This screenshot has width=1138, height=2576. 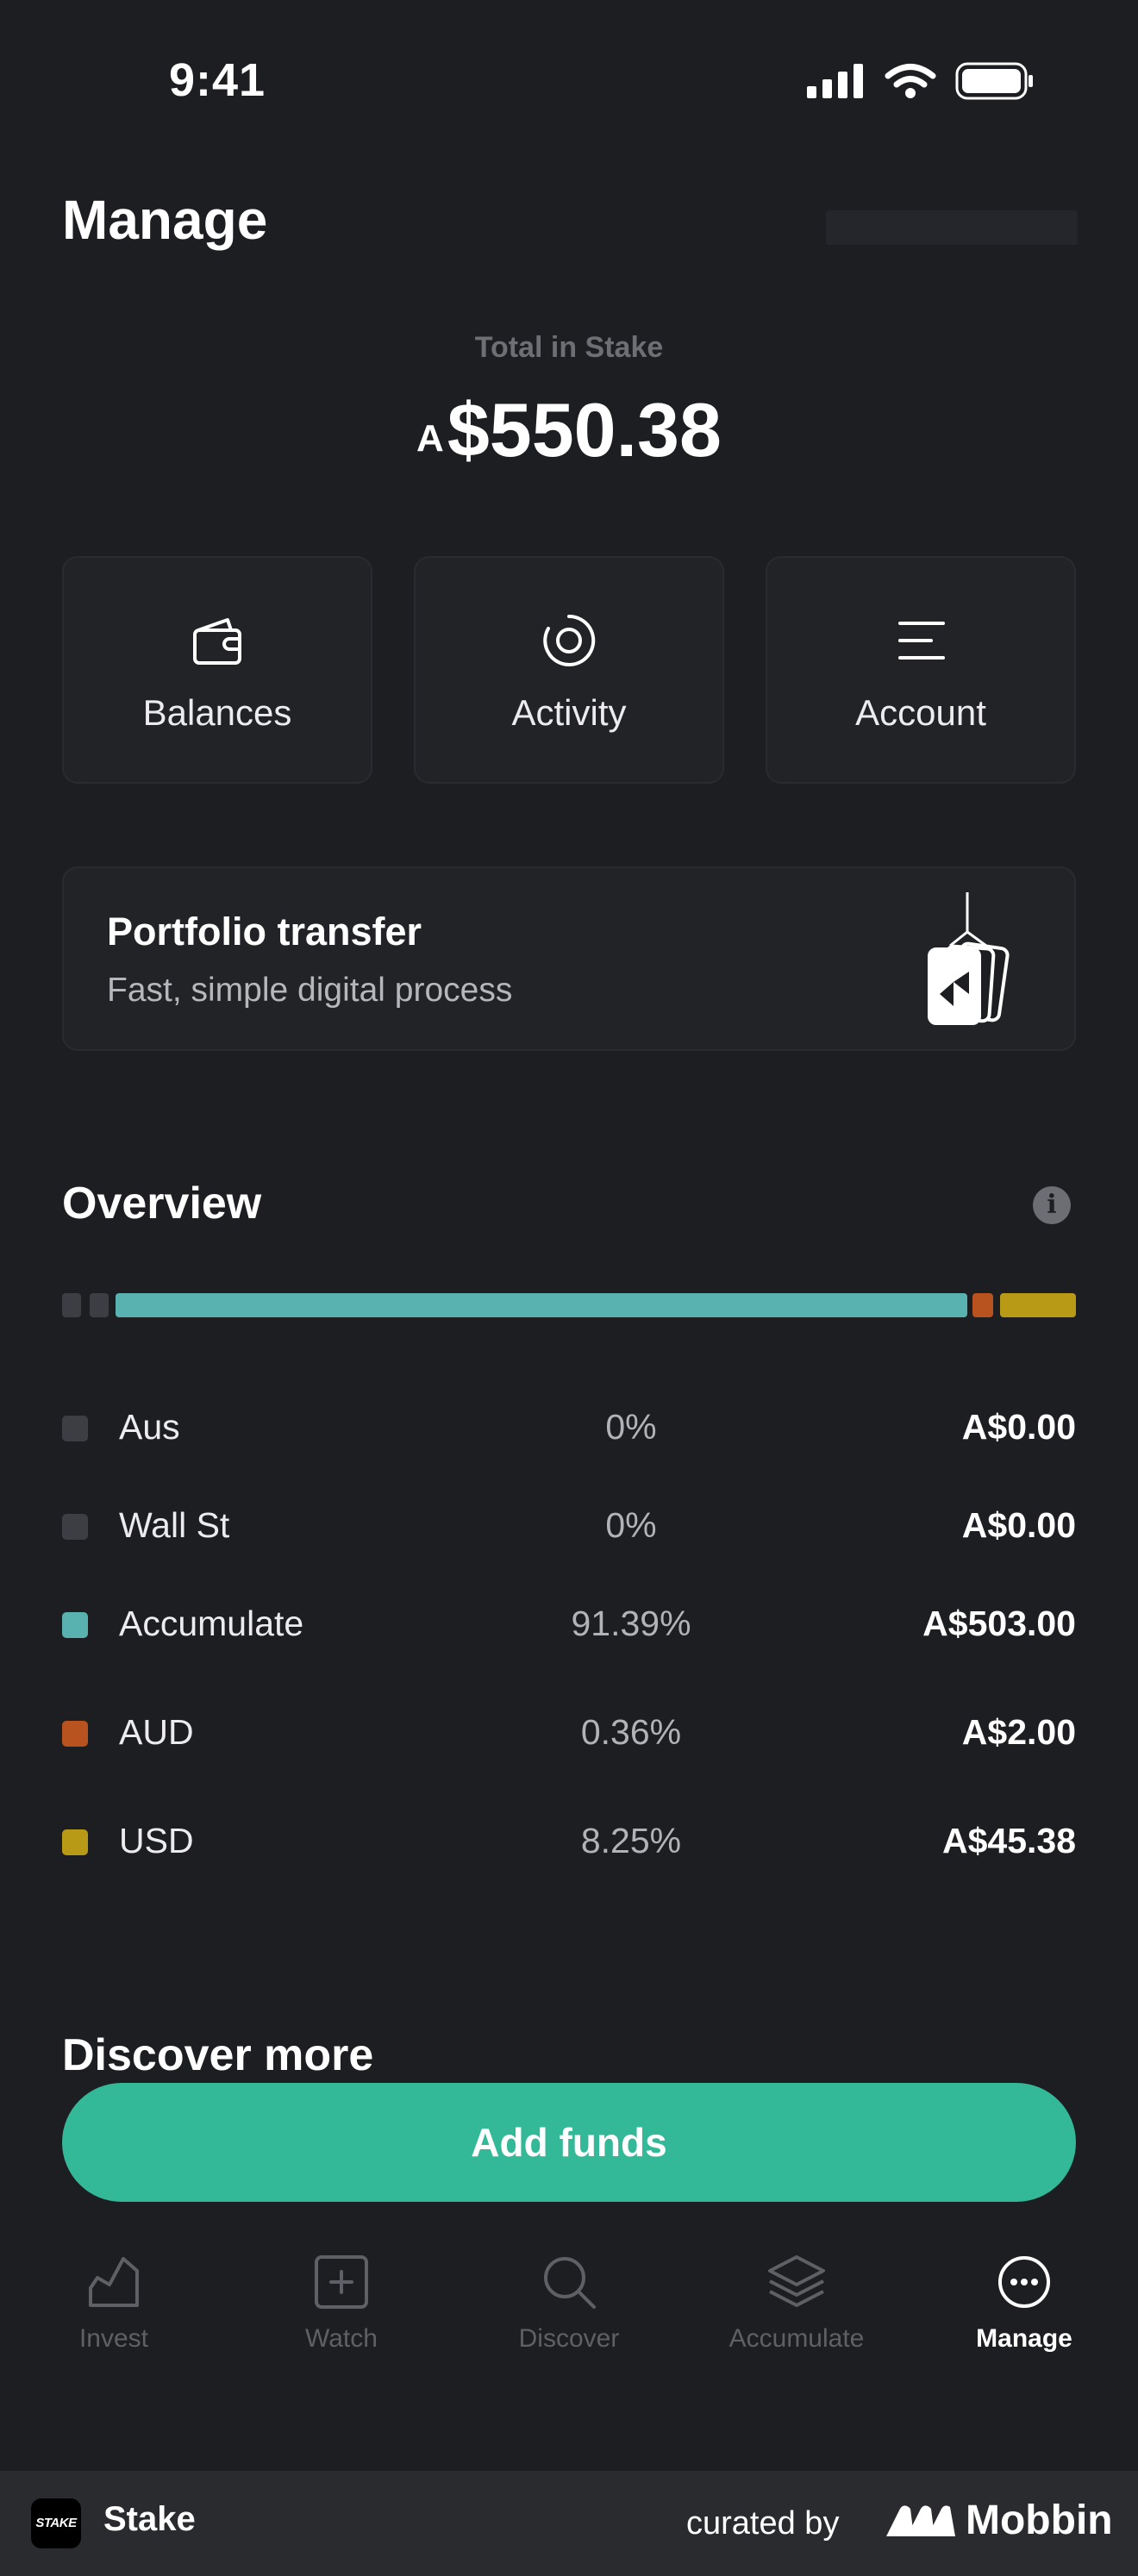 I want to click on total-amount: A$550.38, so click(x=569, y=430).